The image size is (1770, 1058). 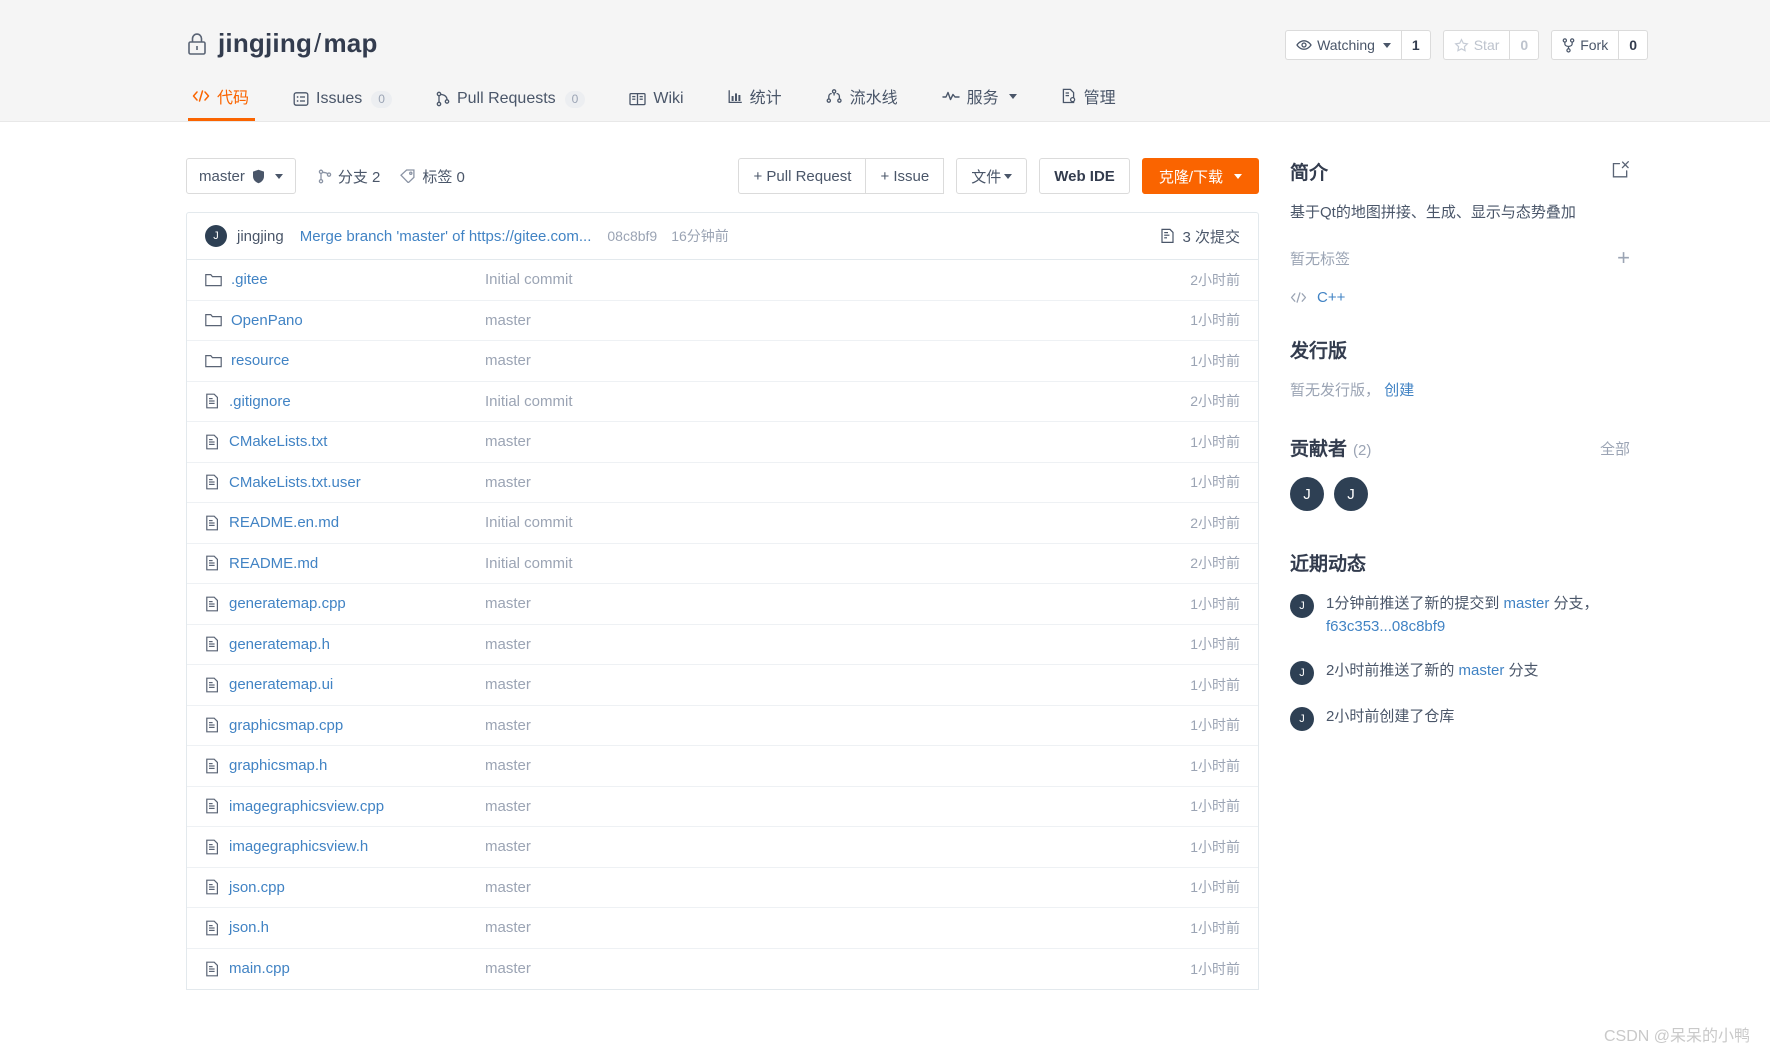 What do you see at coordinates (862, 102) in the screenshot?
I see `tab-pipeline: 流水线` at bounding box center [862, 102].